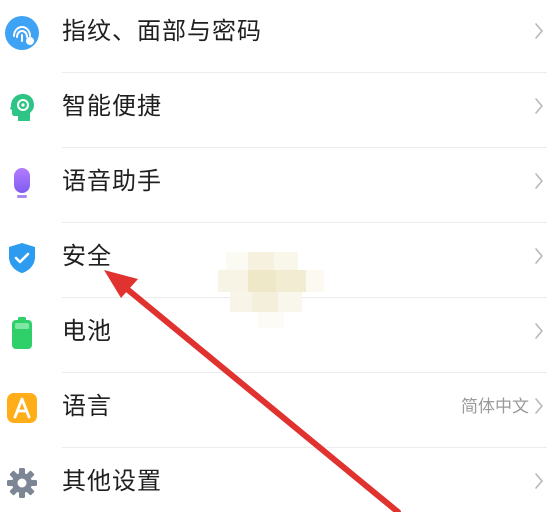 The width and height of the screenshot is (547, 523). Describe the element at coordinates (22, 33) in the screenshot. I see `fingerprint-face-icon` at that location.